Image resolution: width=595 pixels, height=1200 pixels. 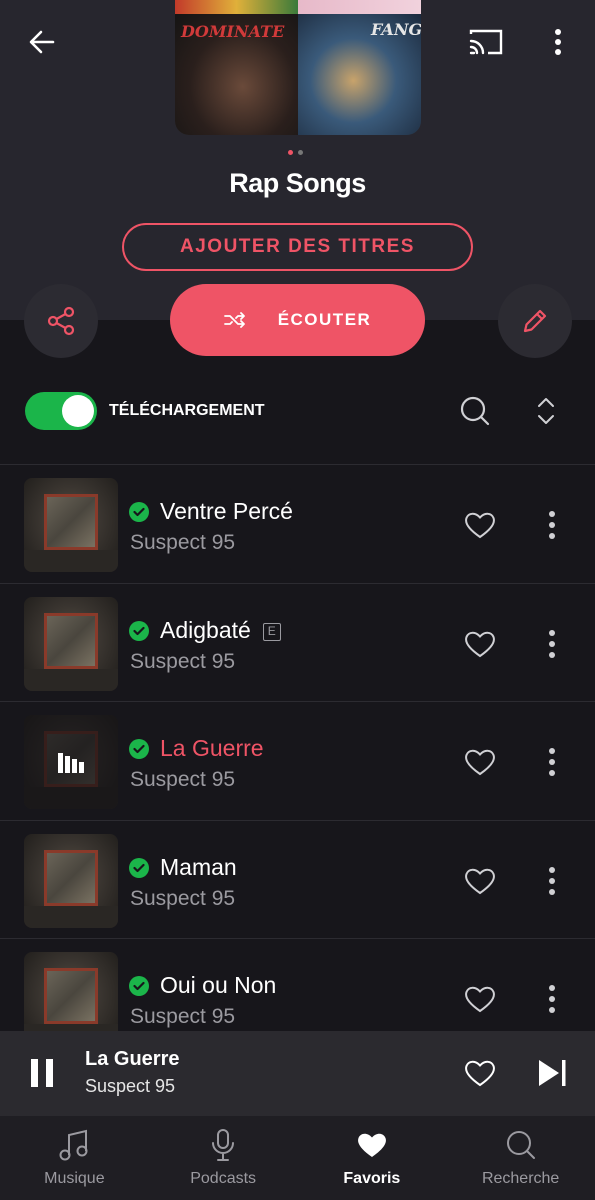 I want to click on play-label: ÉCOUTER, so click(x=324, y=319).